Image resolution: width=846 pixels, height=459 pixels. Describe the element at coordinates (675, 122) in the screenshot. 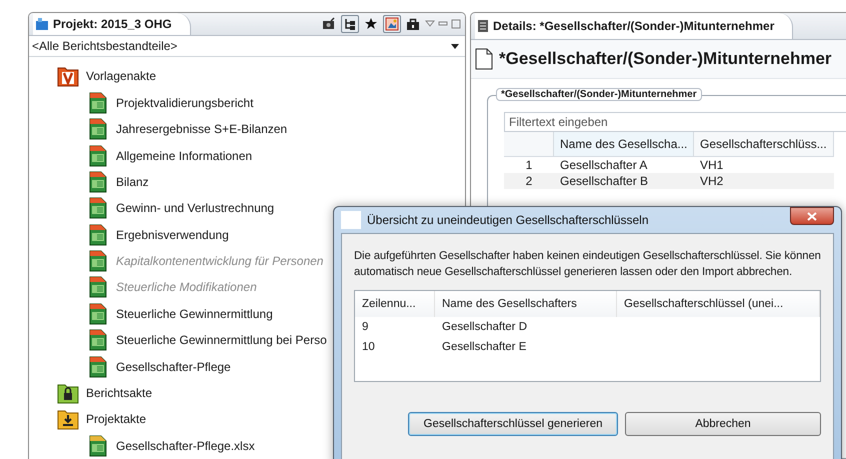

I see `filter-field: Filtertext eingeben` at that location.